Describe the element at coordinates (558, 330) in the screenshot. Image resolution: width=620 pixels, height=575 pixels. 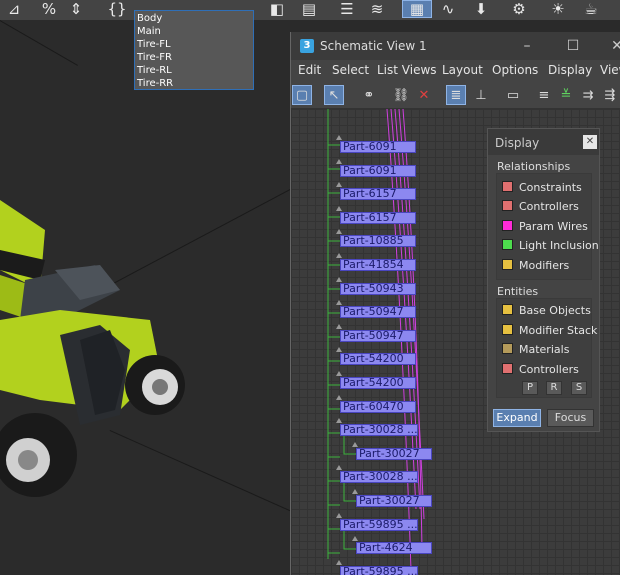
I see `toggle-label: Modifier Stack` at that location.